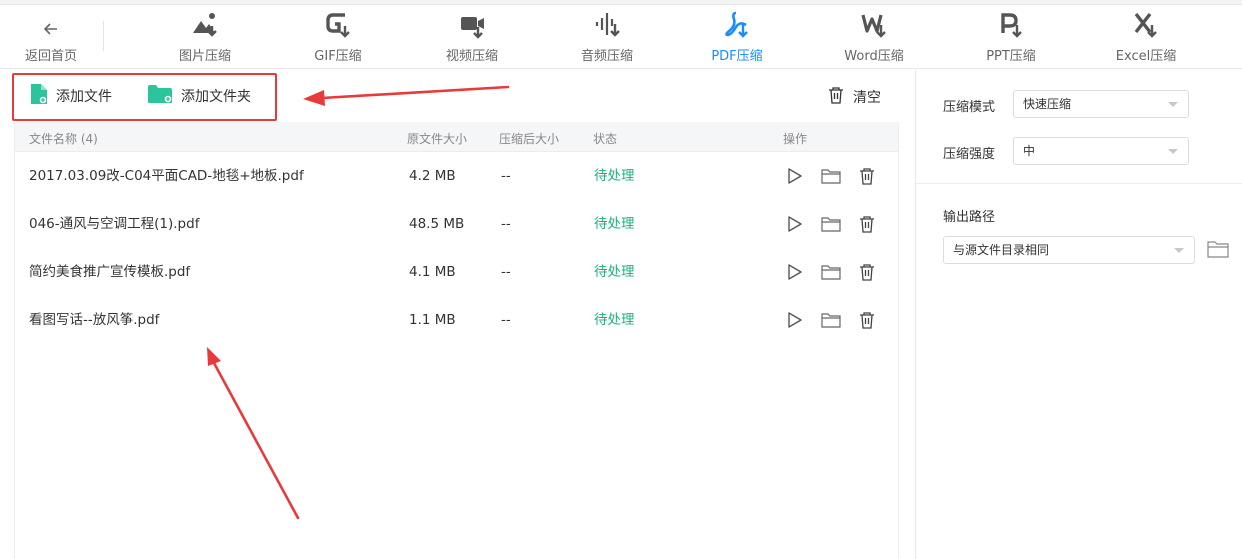 The image size is (1242, 559). I want to click on tab-excel-compress: Excel压缩, so click(1146, 37).